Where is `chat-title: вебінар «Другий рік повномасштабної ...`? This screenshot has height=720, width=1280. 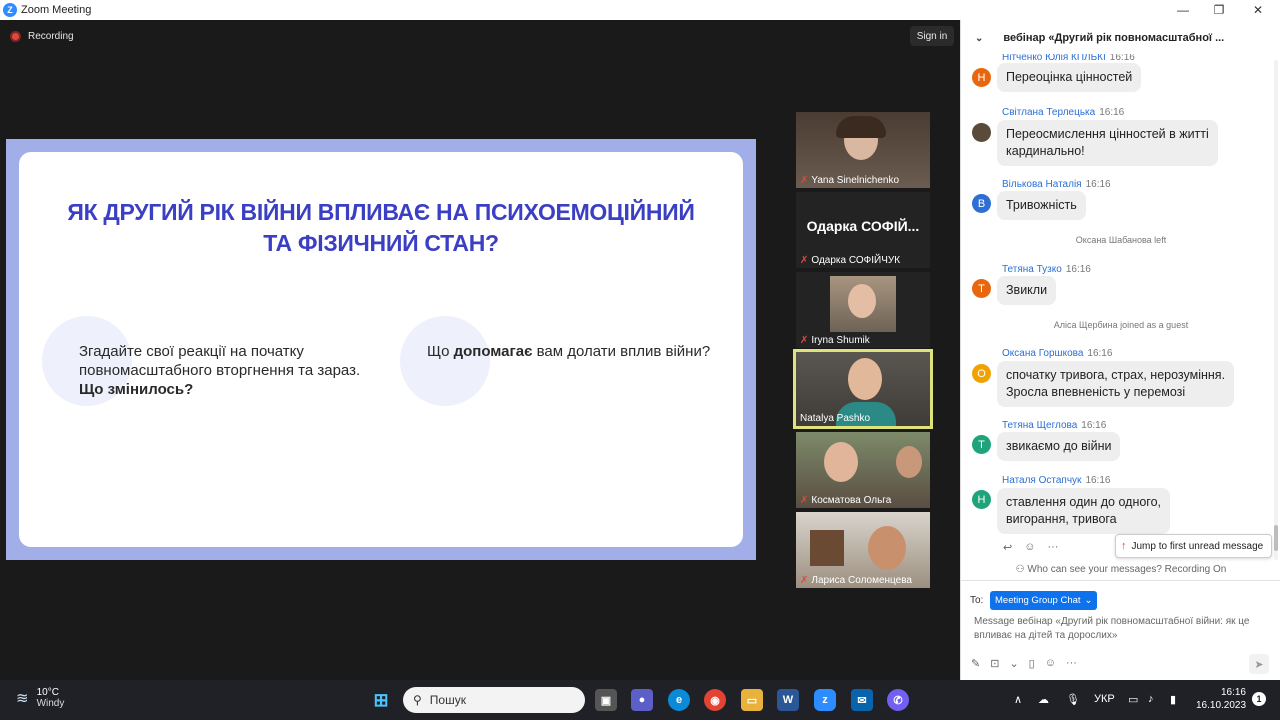
chat-title: вебінар «Другий рік повномасштабної ... is located at coordinates (1114, 38).